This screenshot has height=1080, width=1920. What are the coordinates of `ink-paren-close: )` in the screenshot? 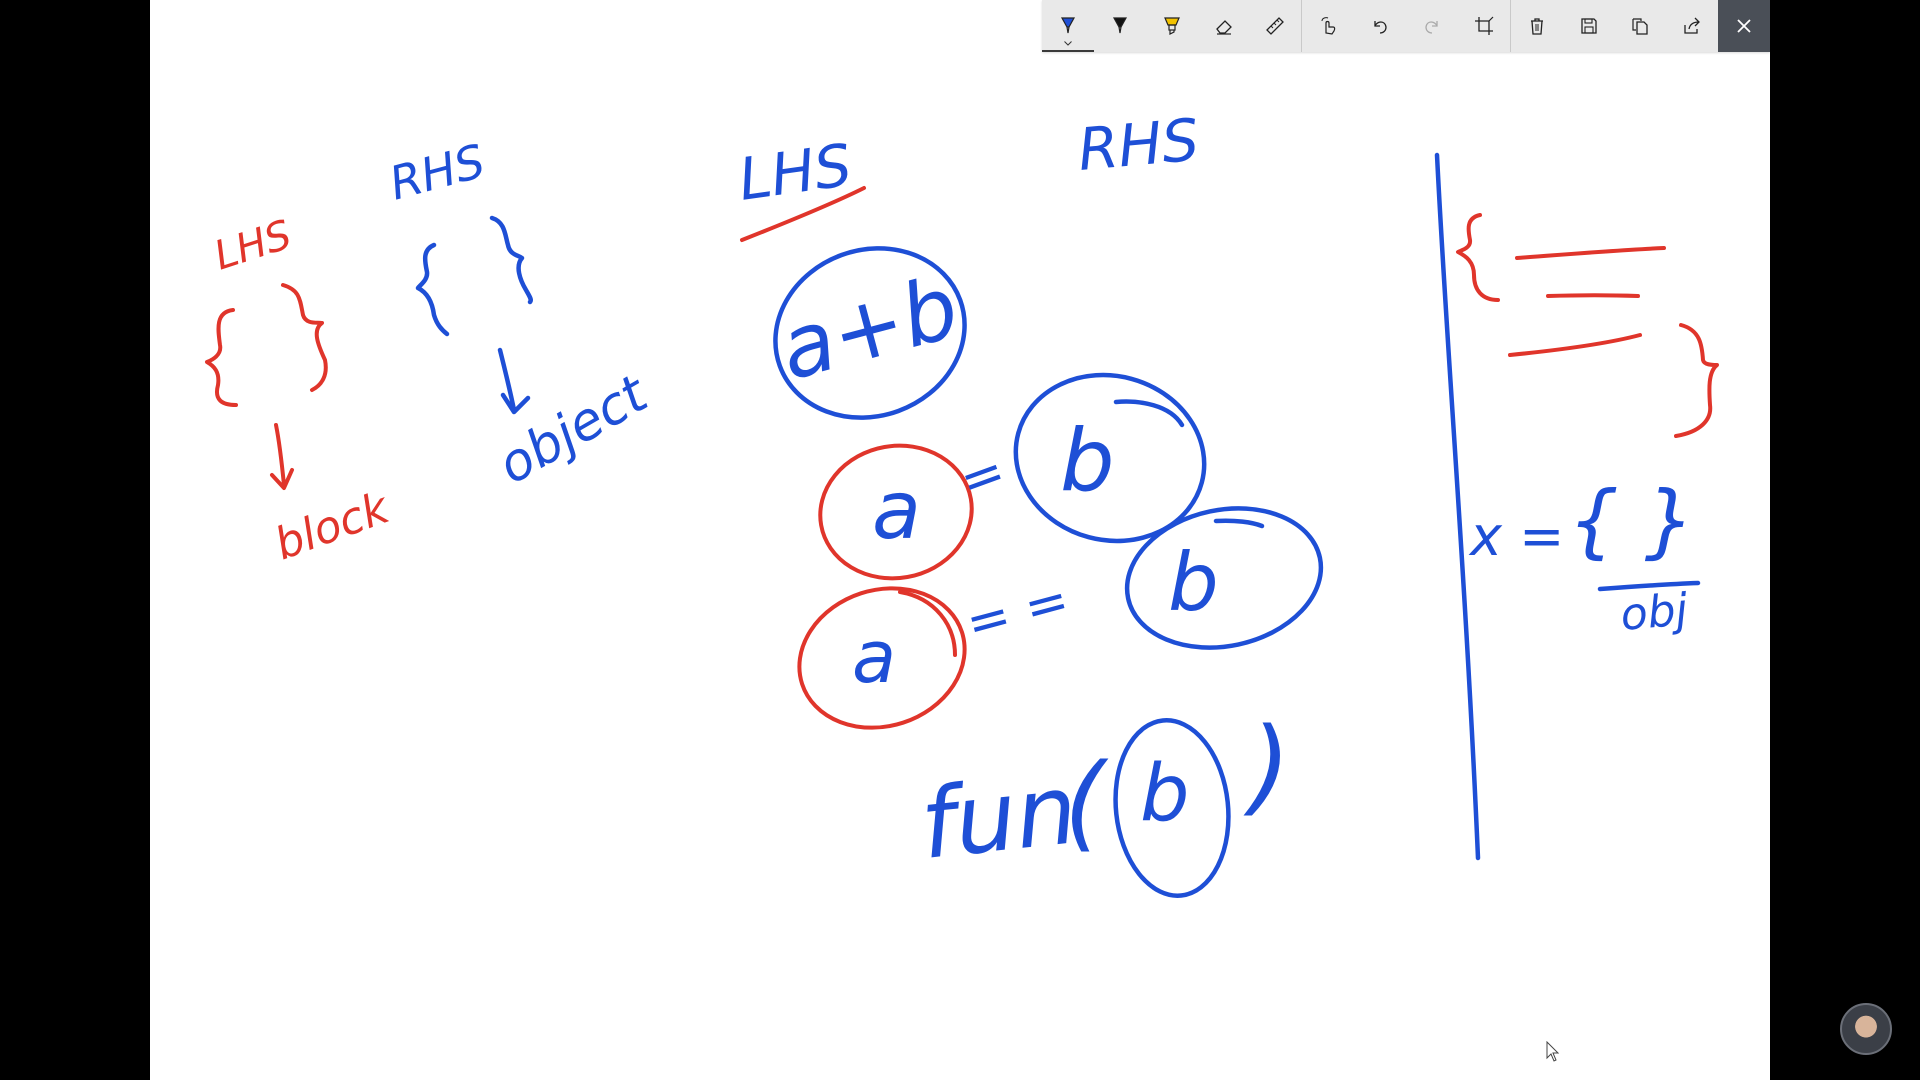 It's located at (1267, 766).